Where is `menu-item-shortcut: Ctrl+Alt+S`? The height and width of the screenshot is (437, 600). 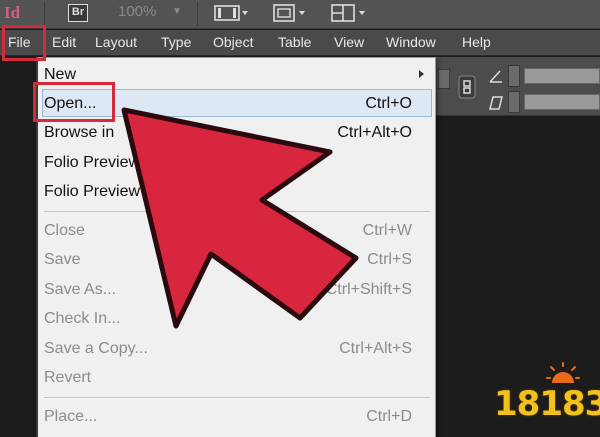
menu-item-shortcut: Ctrl+Alt+S is located at coordinates (375, 348).